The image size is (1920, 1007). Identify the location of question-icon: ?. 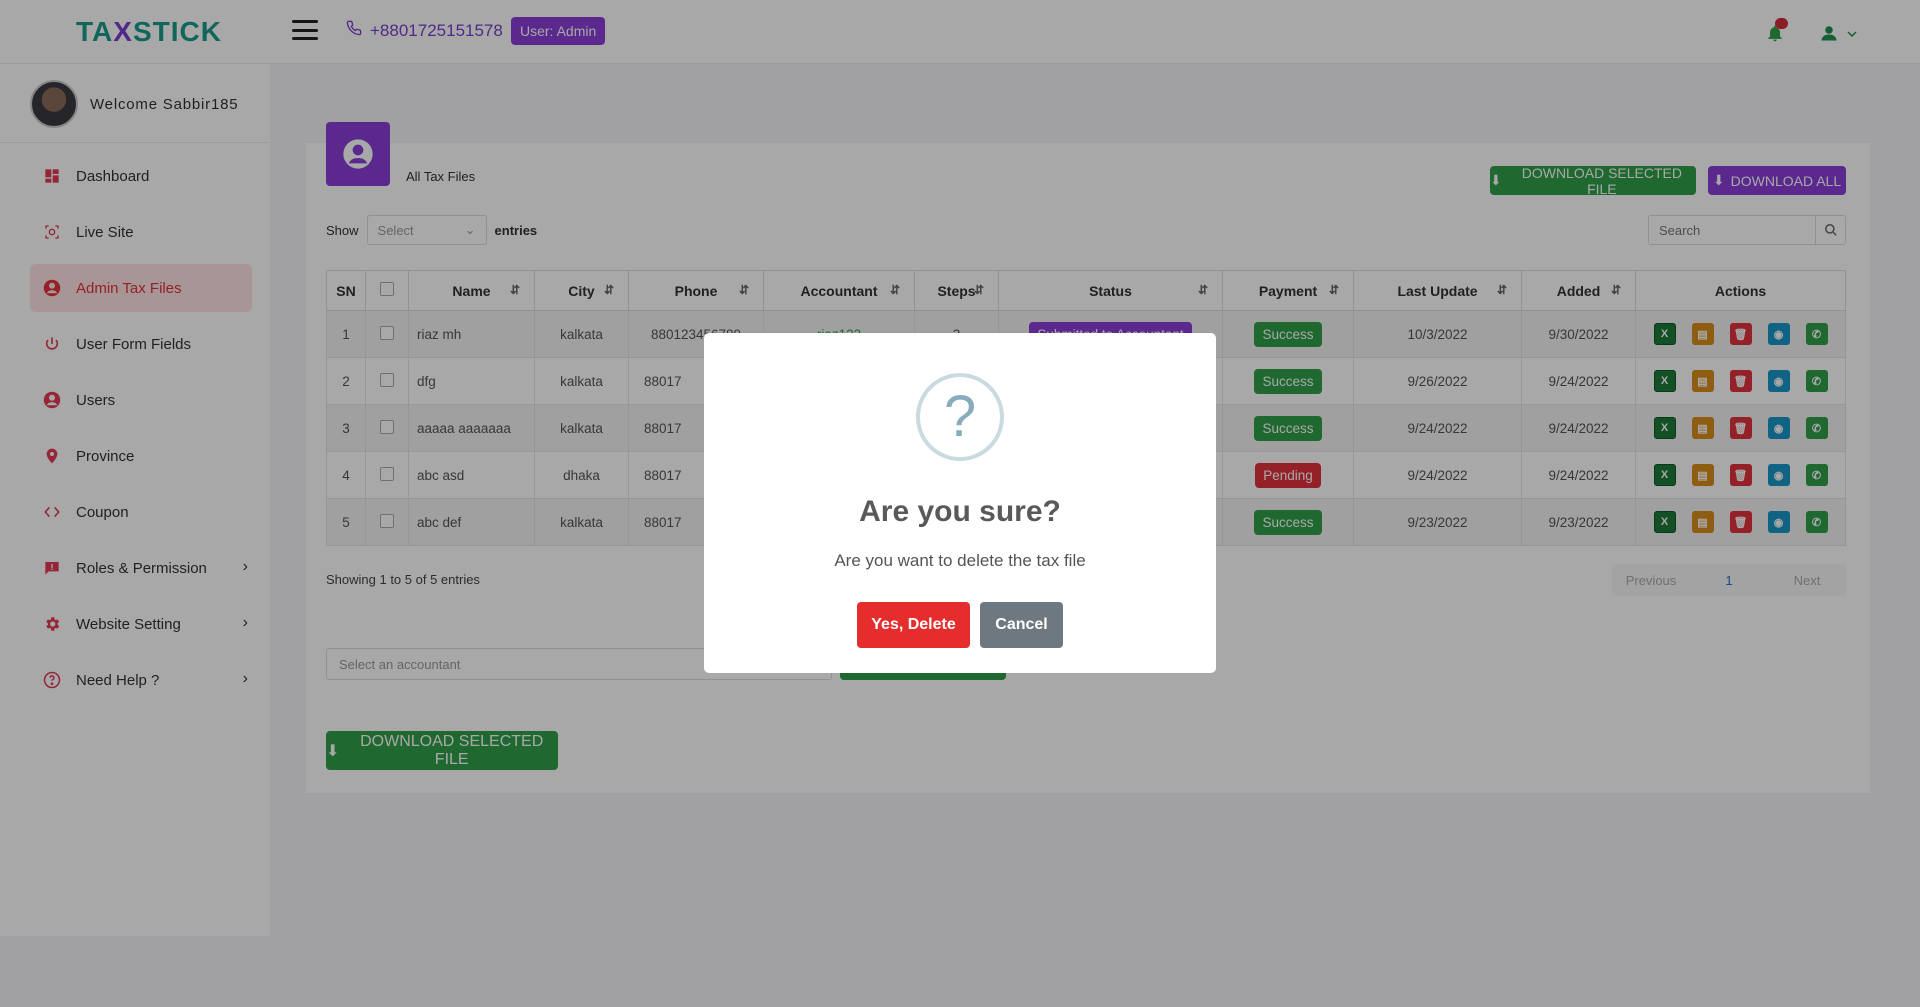
(960, 417).